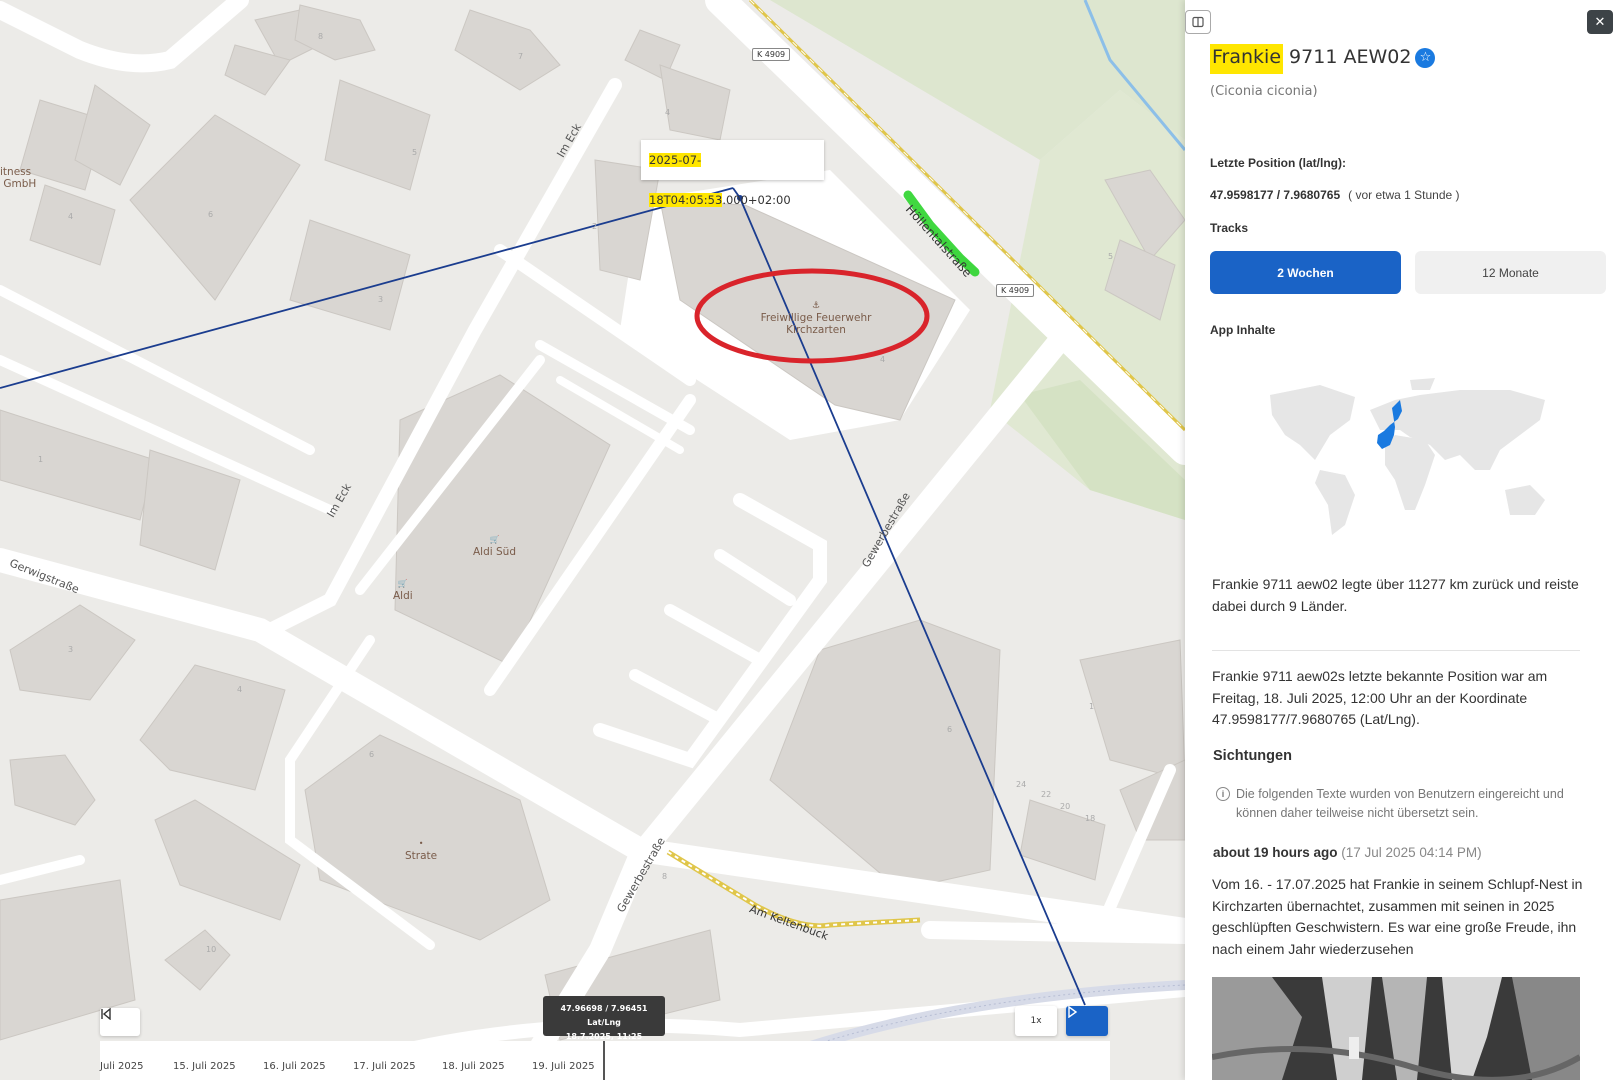 The width and height of the screenshot is (1616, 1080). Describe the element at coordinates (1278, 163) in the screenshot. I see `last-position-label: Letzte Position (lat/lng):` at that location.